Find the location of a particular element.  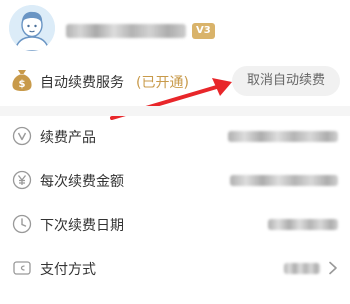

next-renewal-date-row: 下次续费日期 is located at coordinates (175, 224).